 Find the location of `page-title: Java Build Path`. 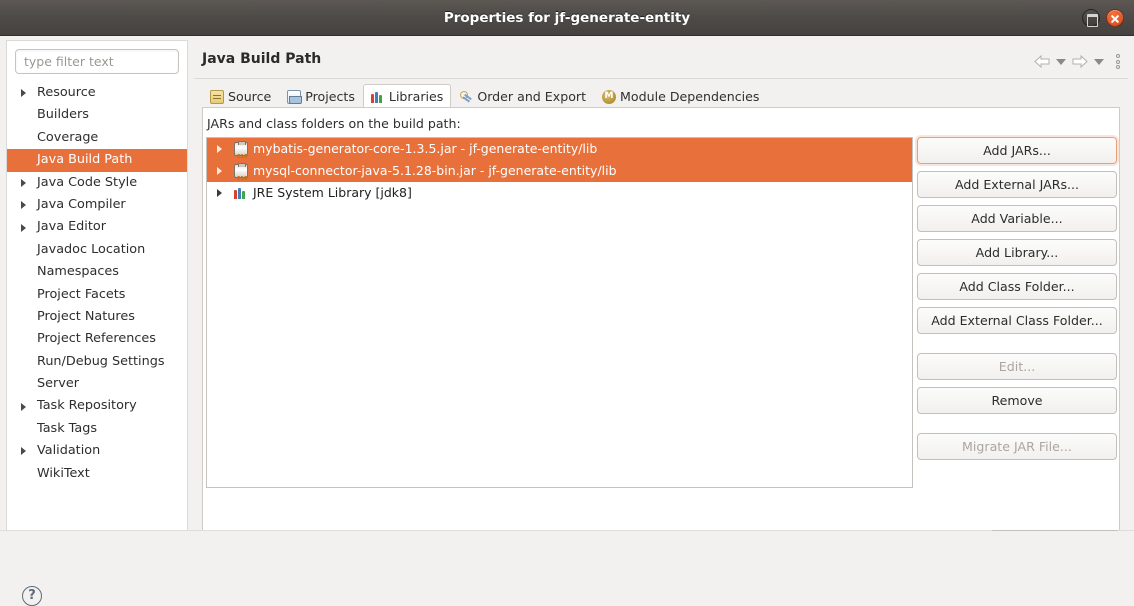

page-title: Java Build Path is located at coordinates (262, 59).